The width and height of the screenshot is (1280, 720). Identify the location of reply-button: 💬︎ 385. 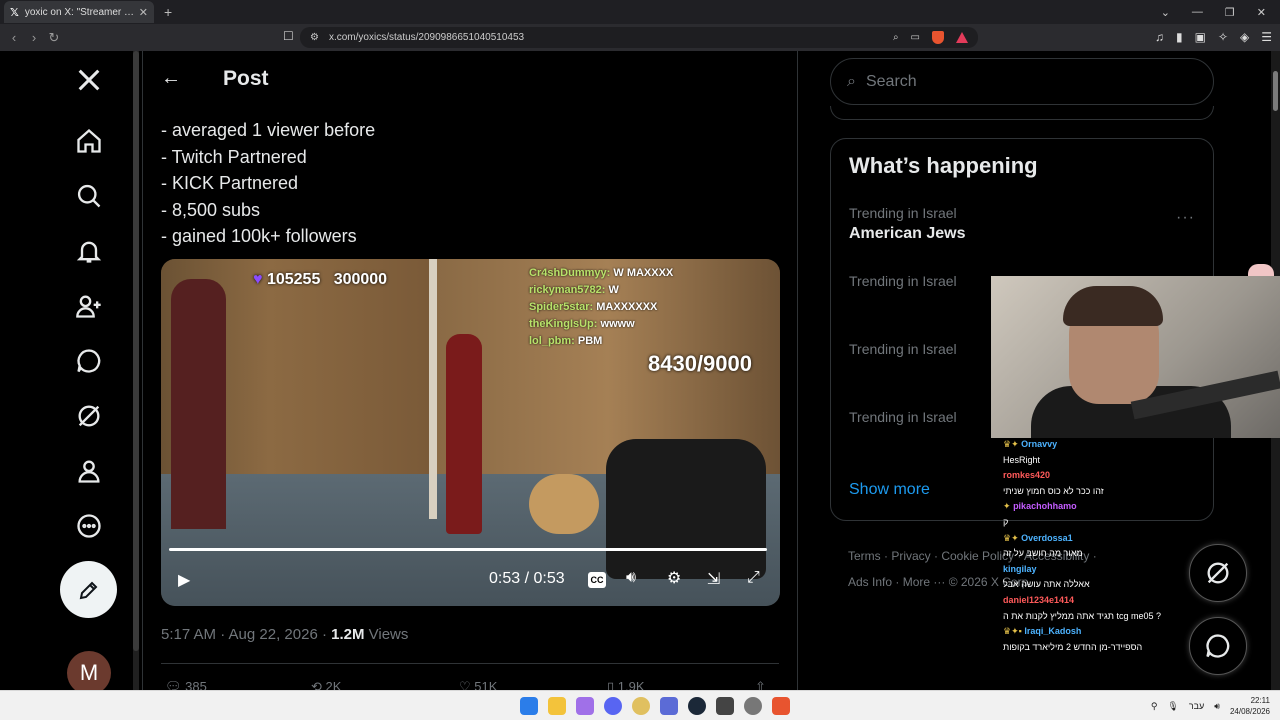
(186, 684).